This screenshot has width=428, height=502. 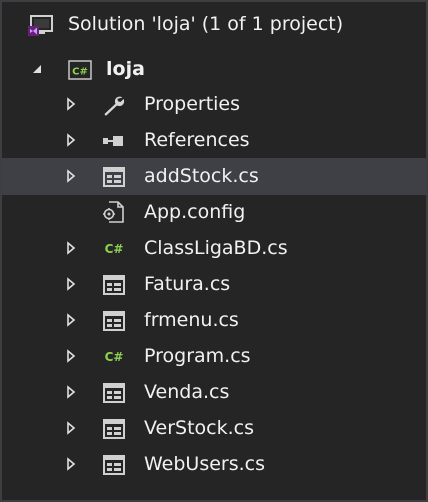 I want to click on tree-item-label: addStock.cs, so click(x=201, y=176).